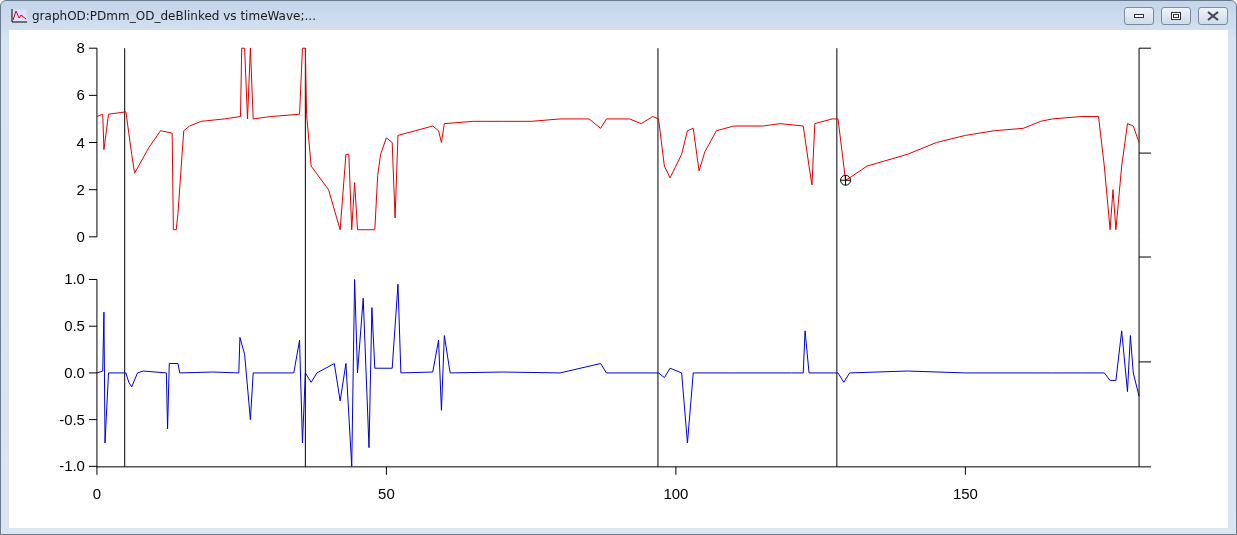 Image resolution: width=1237 pixels, height=535 pixels. I want to click on axis-tick-label: 100, so click(676, 493).